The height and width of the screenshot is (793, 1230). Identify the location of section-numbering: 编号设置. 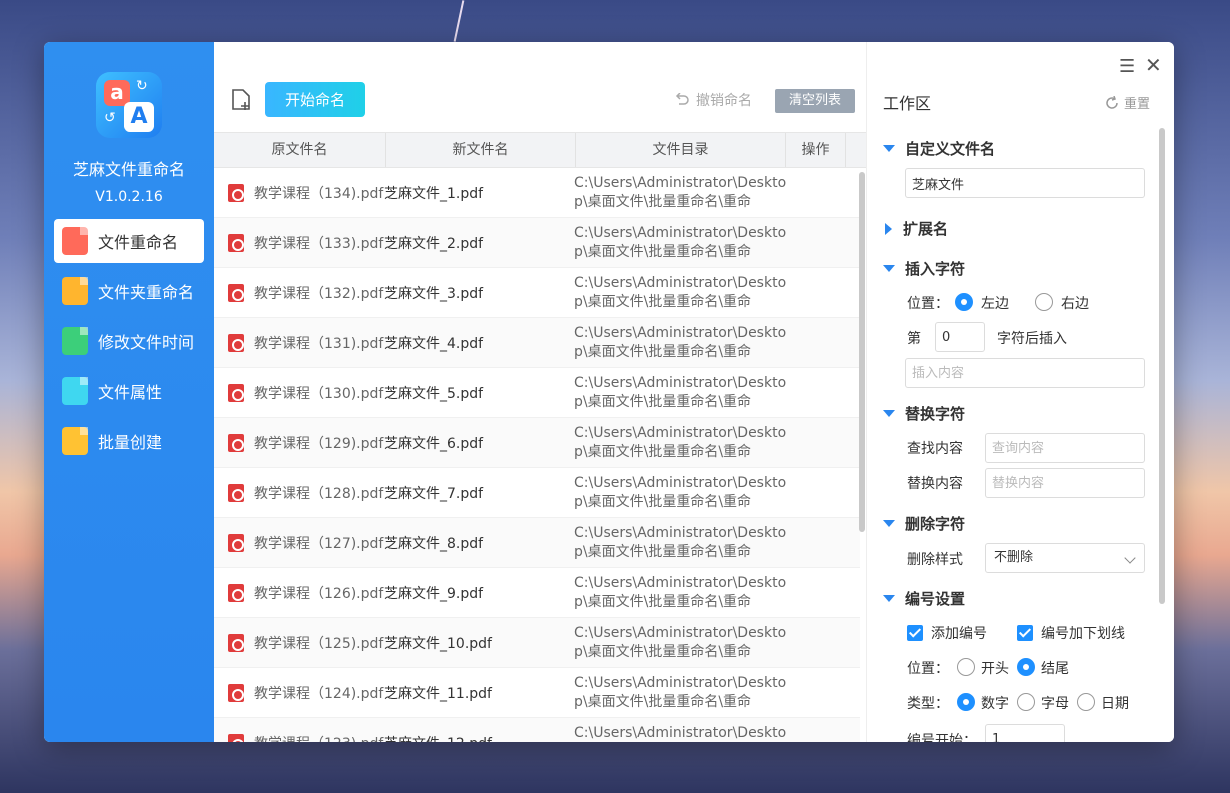
(924, 598).